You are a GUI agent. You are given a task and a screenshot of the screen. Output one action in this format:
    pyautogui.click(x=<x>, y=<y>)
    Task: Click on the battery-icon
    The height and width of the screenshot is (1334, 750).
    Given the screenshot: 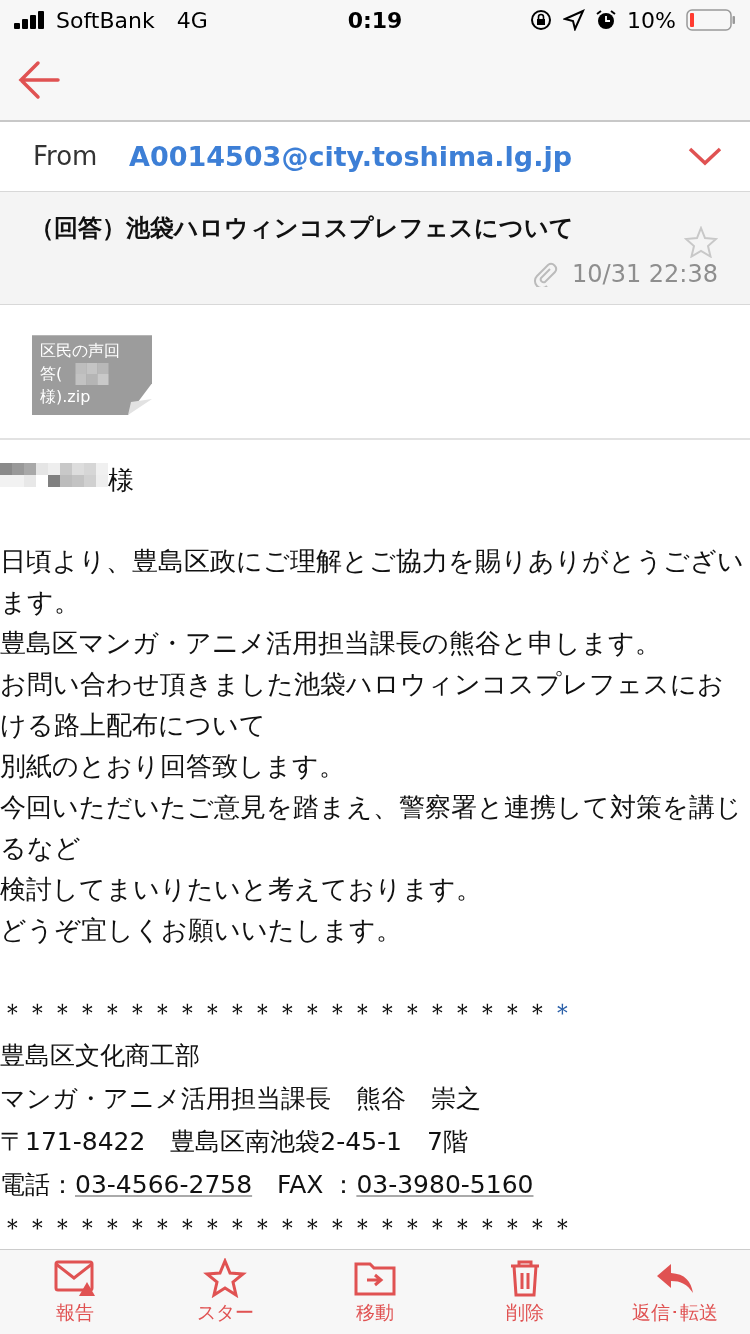 What is the action you would take?
    pyautogui.click(x=711, y=20)
    